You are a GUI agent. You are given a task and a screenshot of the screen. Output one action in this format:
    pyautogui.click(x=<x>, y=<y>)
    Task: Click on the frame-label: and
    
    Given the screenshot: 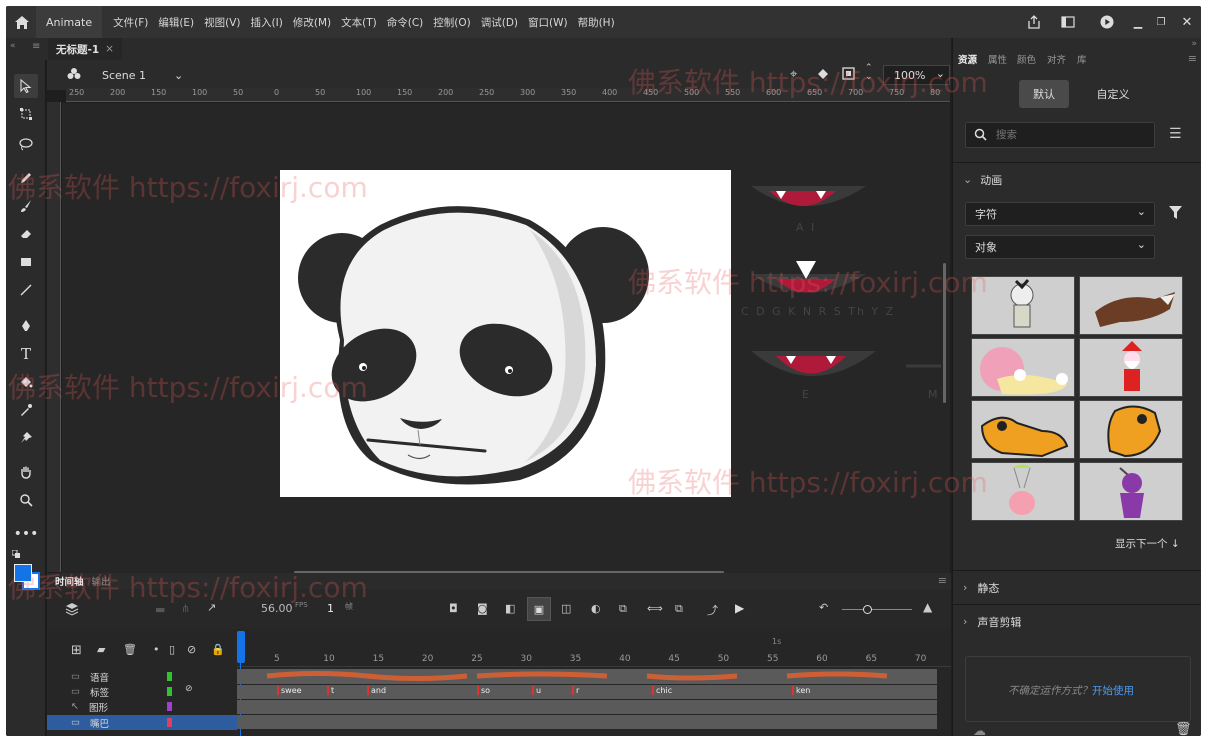 What is the action you would take?
    pyautogui.click(x=376, y=690)
    